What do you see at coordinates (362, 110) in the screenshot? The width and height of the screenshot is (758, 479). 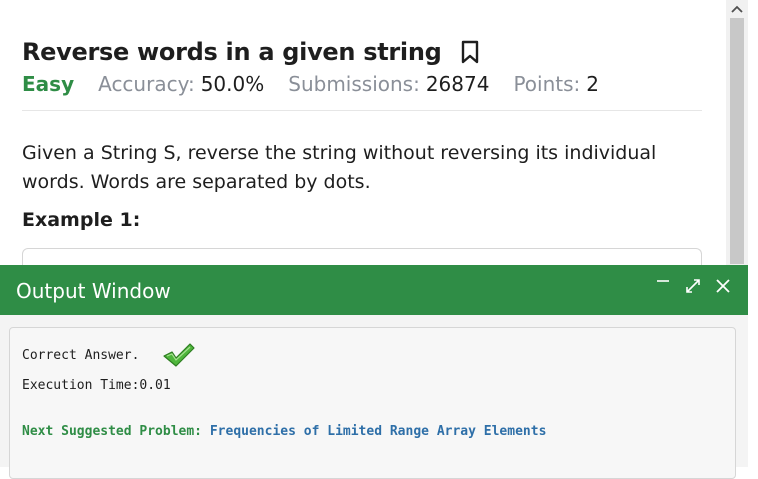 I see `divider` at bounding box center [362, 110].